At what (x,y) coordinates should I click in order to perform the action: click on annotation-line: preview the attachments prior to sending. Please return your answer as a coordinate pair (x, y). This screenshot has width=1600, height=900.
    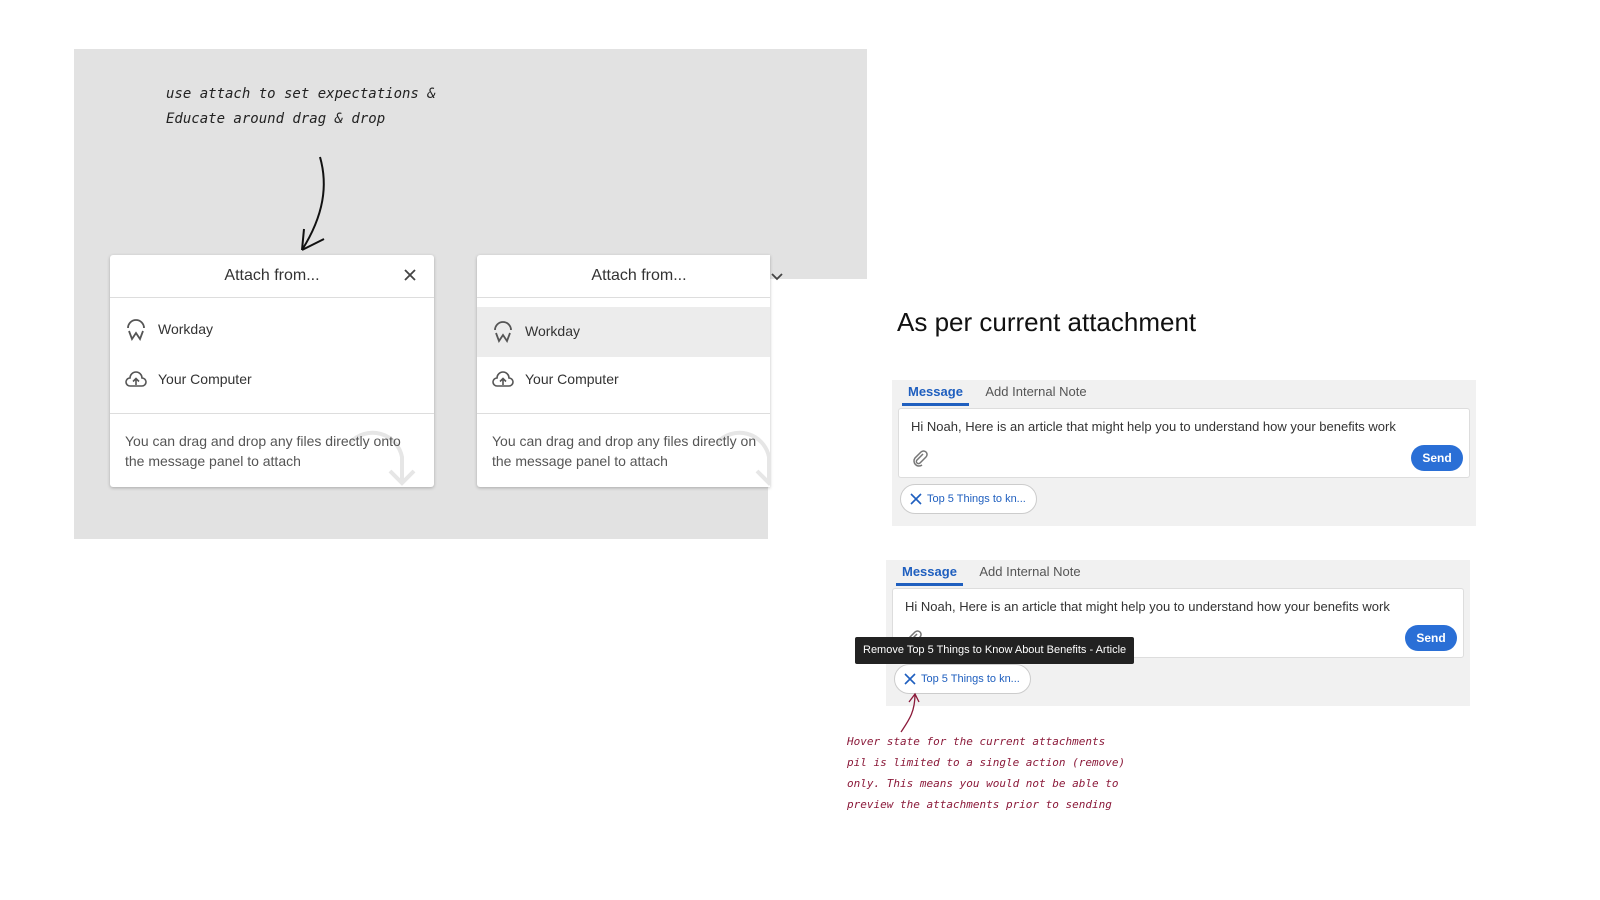
    Looking at the image, I should click on (979, 804).